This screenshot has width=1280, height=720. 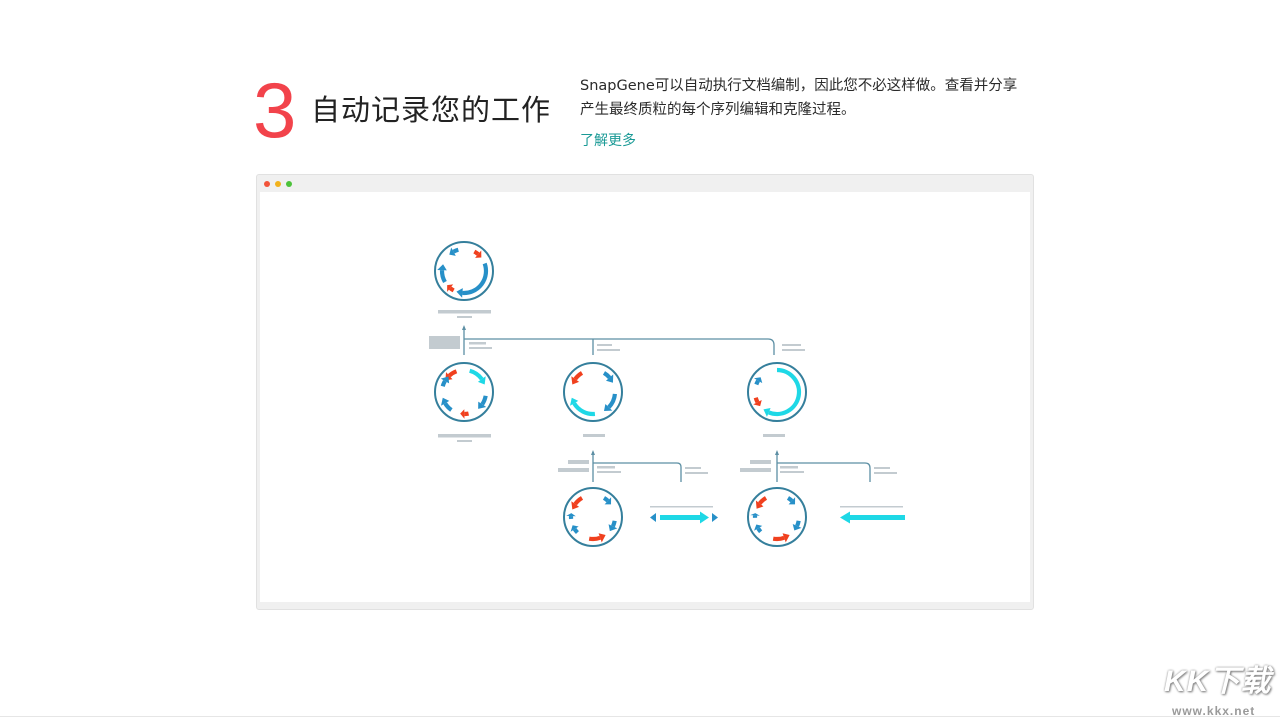 I want to click on watermark-logo-text: KK下载, so click(x=1218, y=681).